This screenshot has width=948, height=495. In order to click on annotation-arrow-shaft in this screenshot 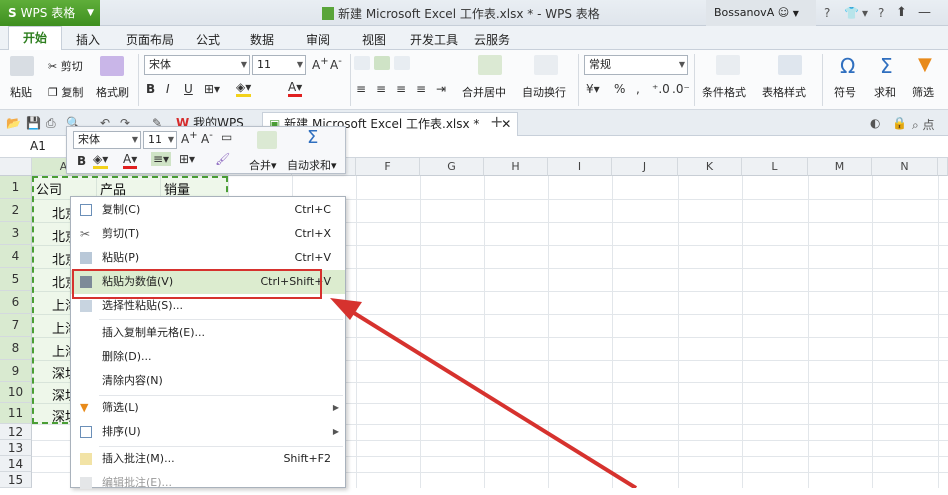, I will do `click(491, 397)`.